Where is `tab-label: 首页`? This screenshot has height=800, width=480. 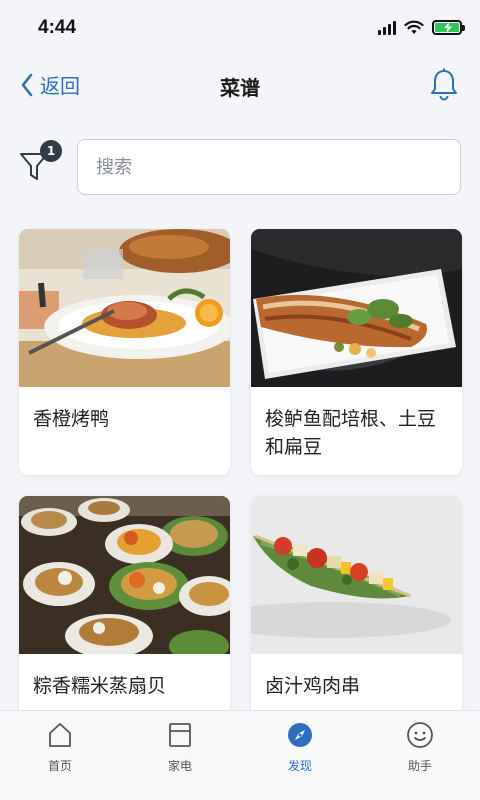
tab-label: 首页 is located at coordinates (59, 766).